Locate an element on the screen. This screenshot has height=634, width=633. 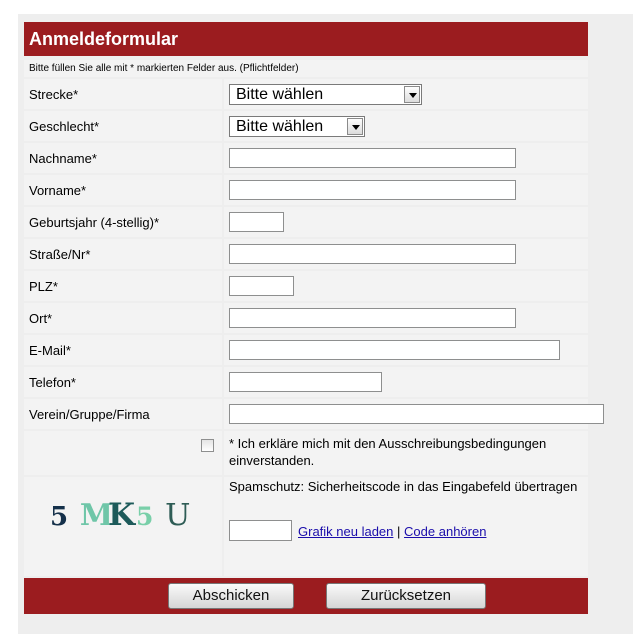
geschlecht-select: Bitte wählen is located at coordinates (297, 126).